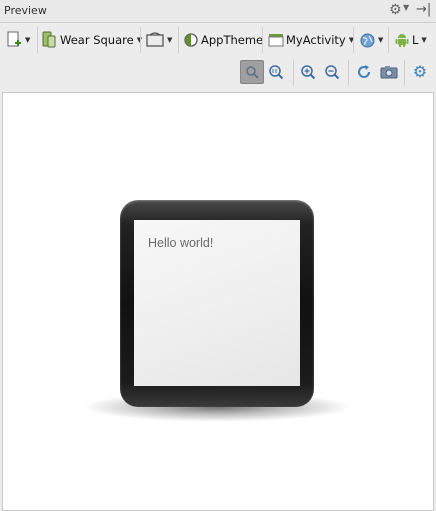 The width and height of the screenshot is (436, 511). Describe the element at coordinates (218, 73) in the screenshot. I see `zoom-toolbar: ⚙` at that location.